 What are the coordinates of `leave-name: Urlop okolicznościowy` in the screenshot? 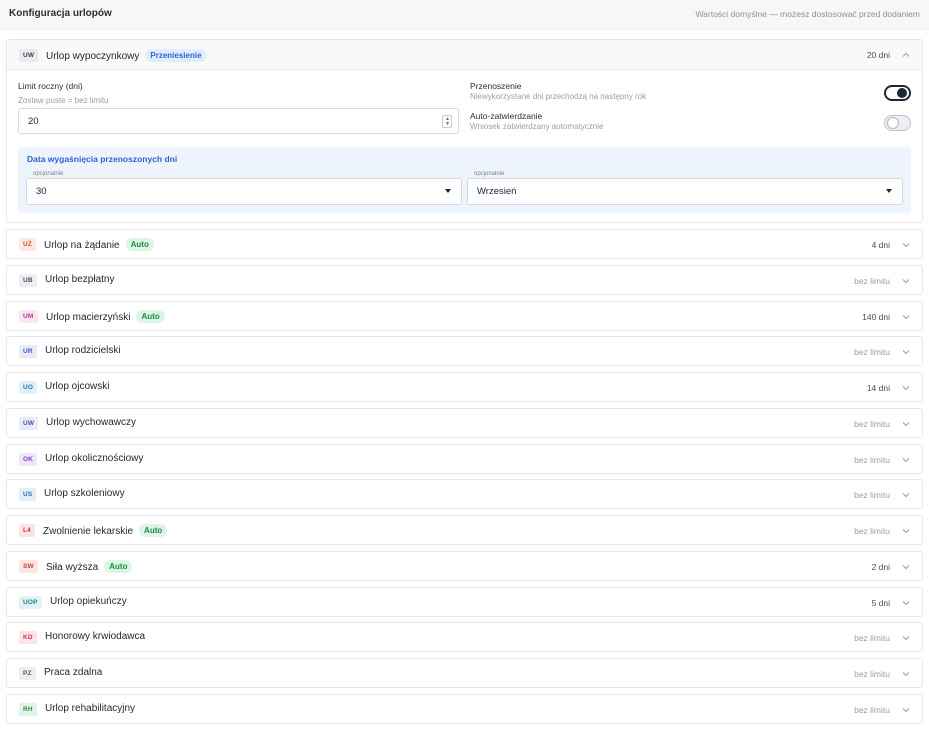 It's located at (94, 458).